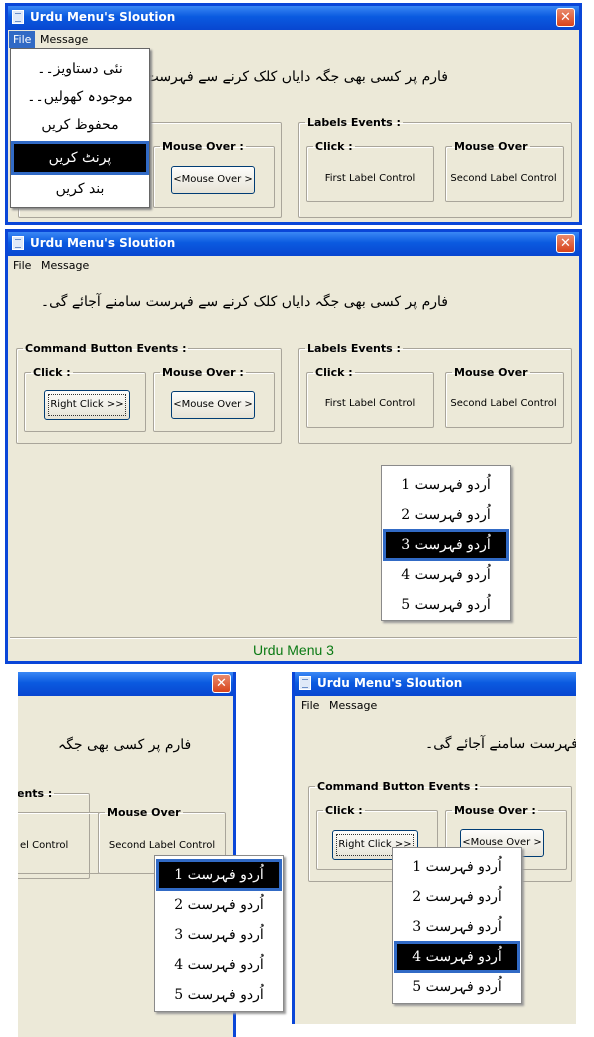 The width and height of the screenshot is (594, 1037). I want to click on title-bar: Urdu Menu's Sloution, so click(435, 684).